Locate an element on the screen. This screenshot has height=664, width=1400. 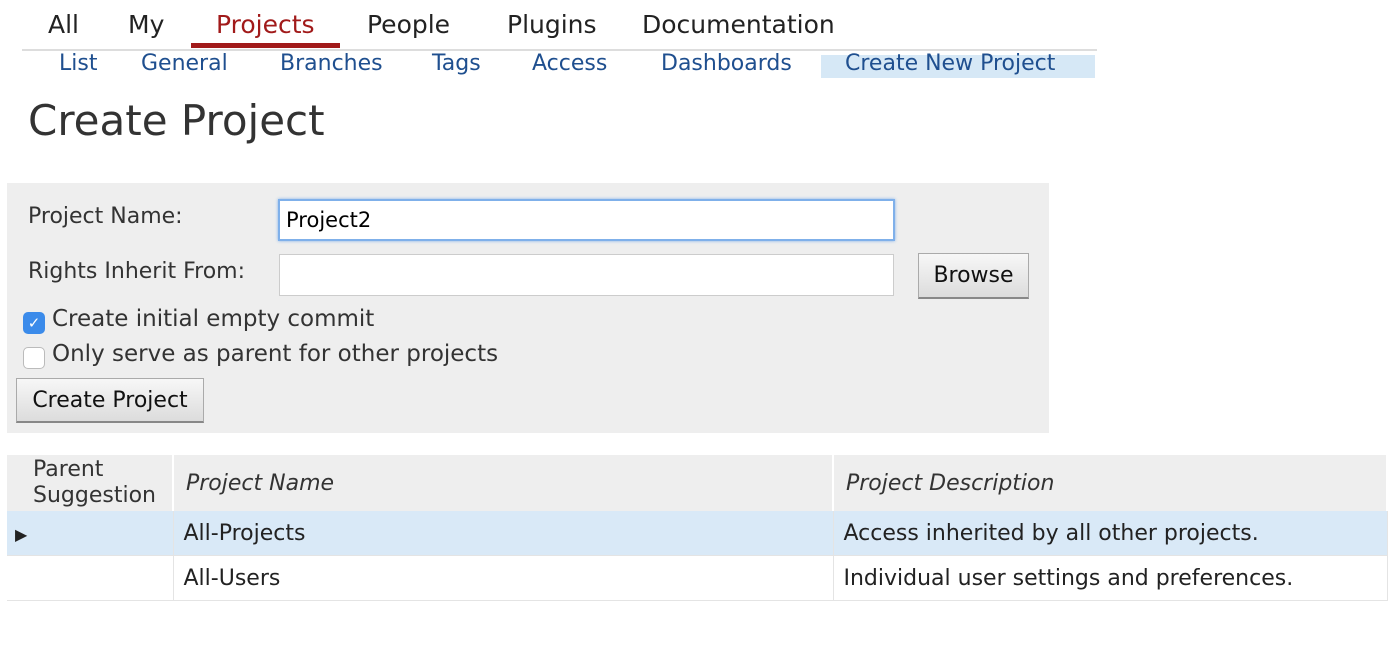
tab-people: People is located at coordinates (408, 24).